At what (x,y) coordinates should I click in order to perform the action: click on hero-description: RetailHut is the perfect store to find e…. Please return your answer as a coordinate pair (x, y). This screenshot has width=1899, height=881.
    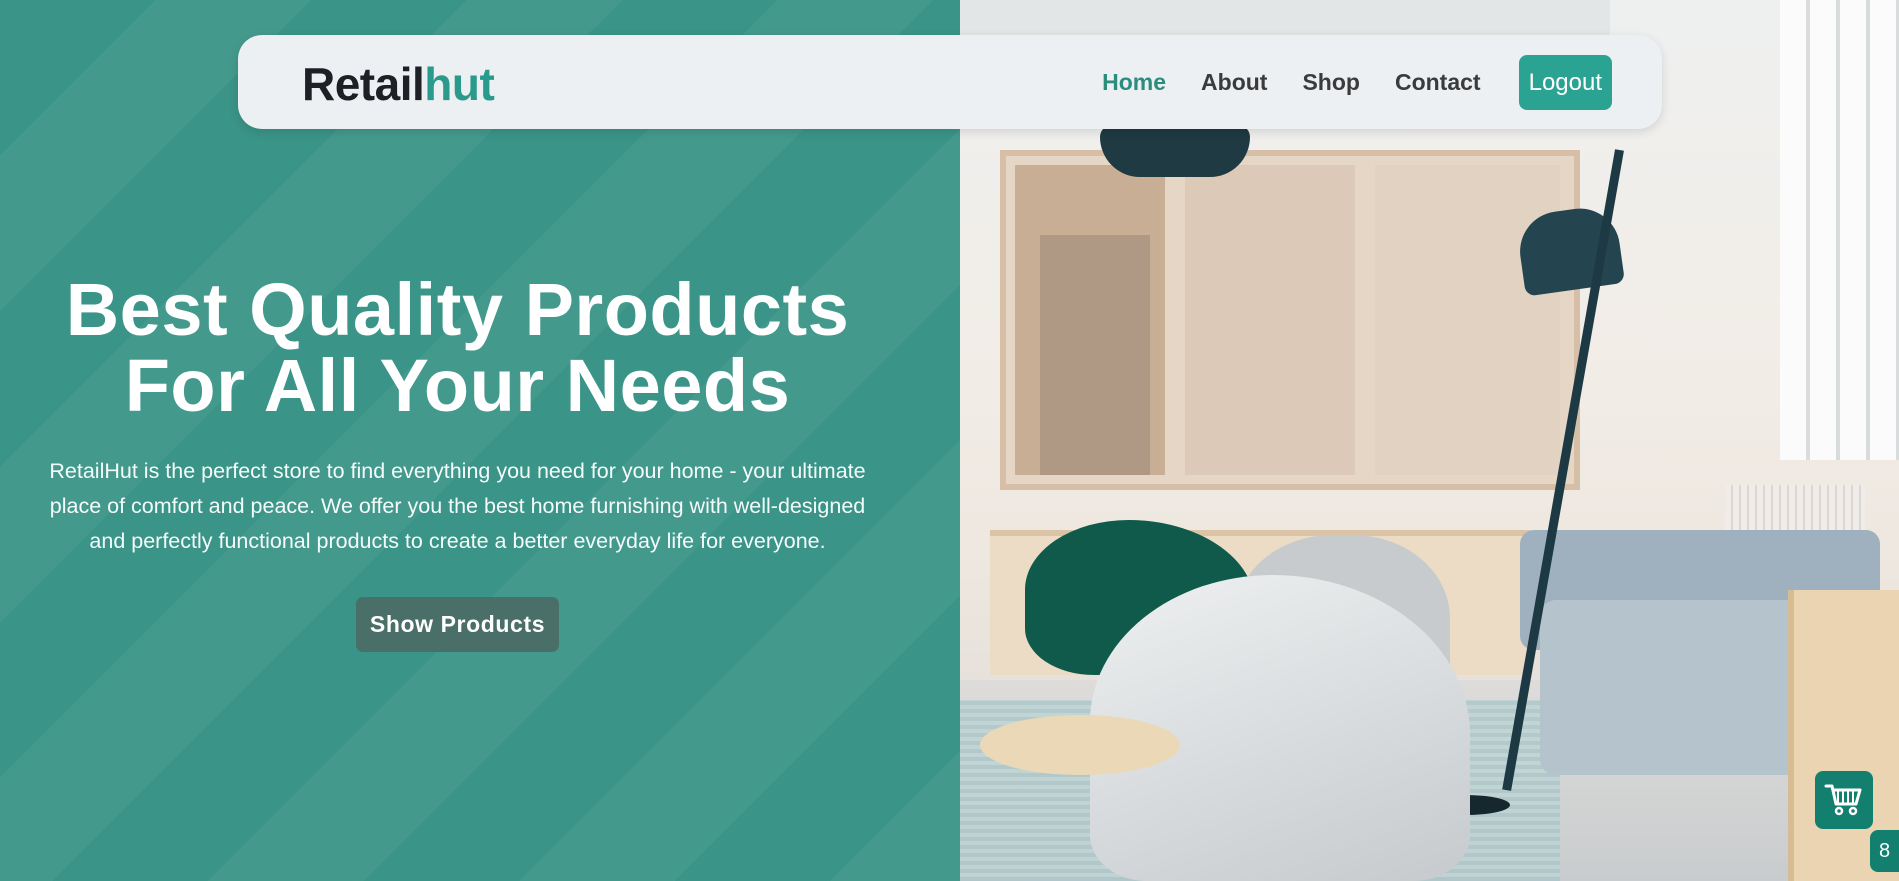
    Looking at the image, I should click on (457, 506).